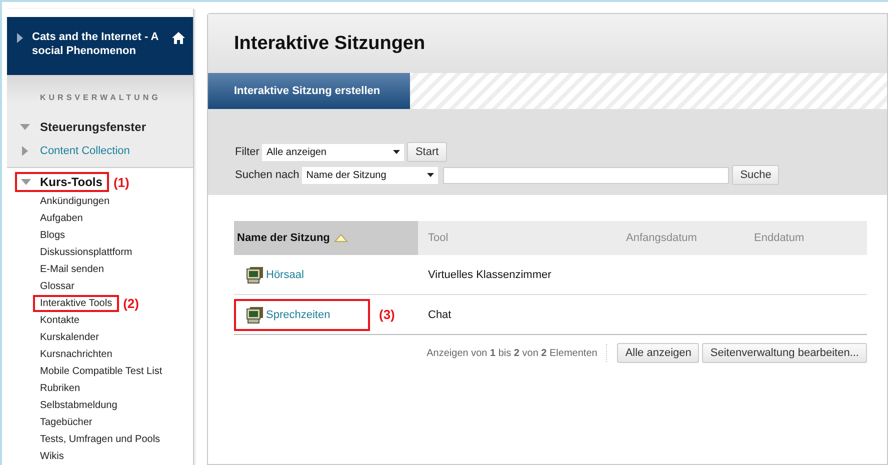  I want to click on callout-label: (3), so click(387, 314).